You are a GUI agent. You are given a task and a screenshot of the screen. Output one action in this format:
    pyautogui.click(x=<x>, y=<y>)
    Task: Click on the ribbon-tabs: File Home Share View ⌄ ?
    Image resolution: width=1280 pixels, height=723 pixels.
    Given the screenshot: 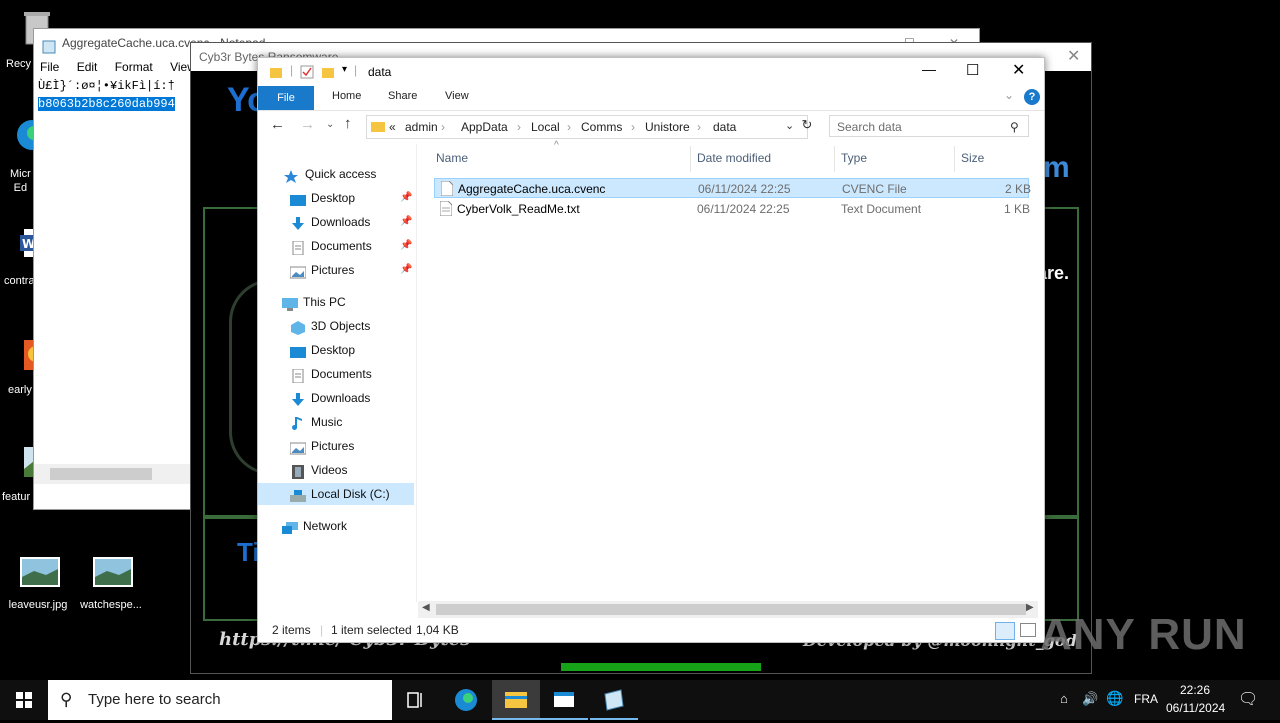 What is the action you would take?
    pyautogui.click(x=651, y=98)
    